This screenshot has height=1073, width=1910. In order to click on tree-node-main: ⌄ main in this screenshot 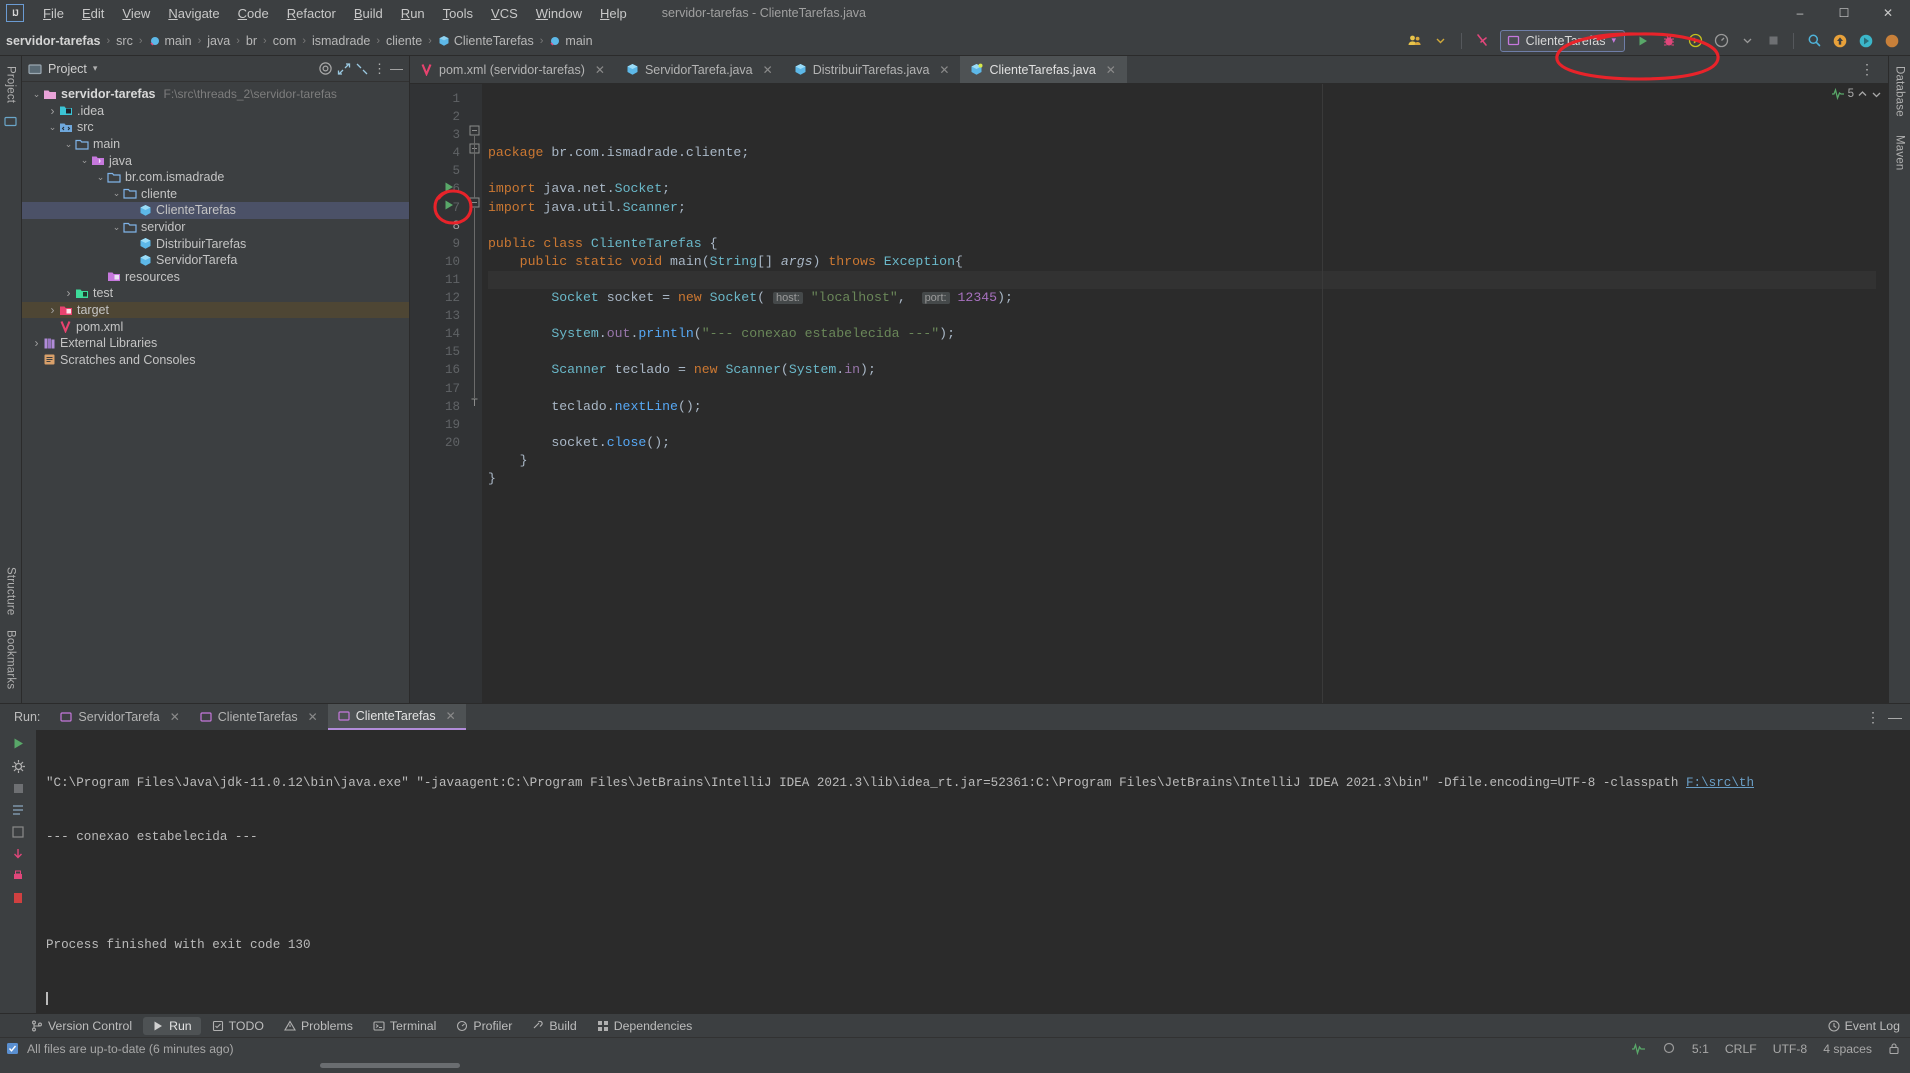, I will do `click(215, 144)`.